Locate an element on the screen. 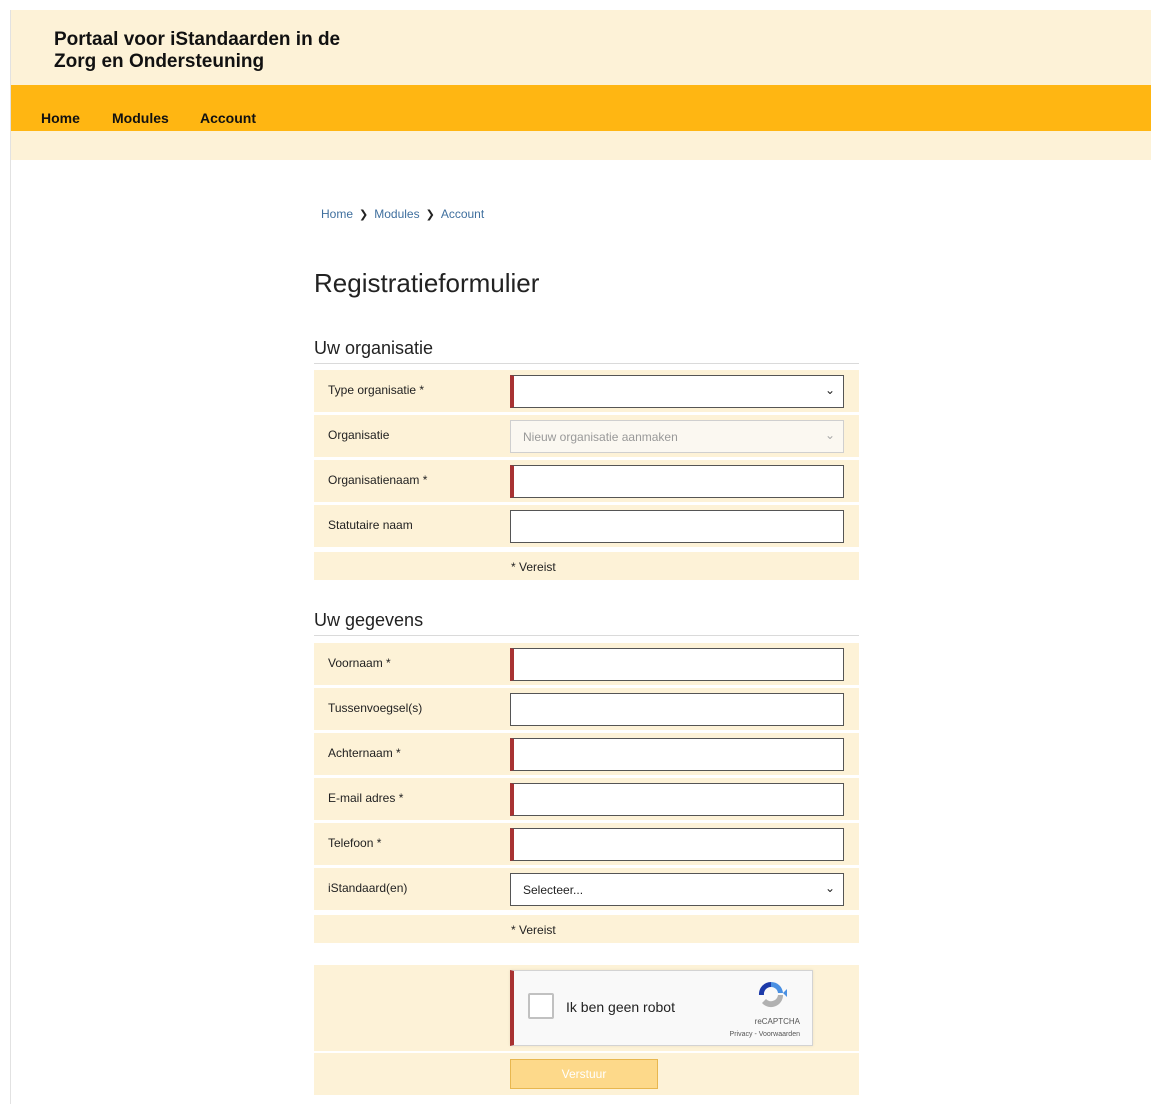 This screenshot has height=1104, width=1151. site-title-line-2: Zorg en Ondersteuning is located at coordinates (159, 61).